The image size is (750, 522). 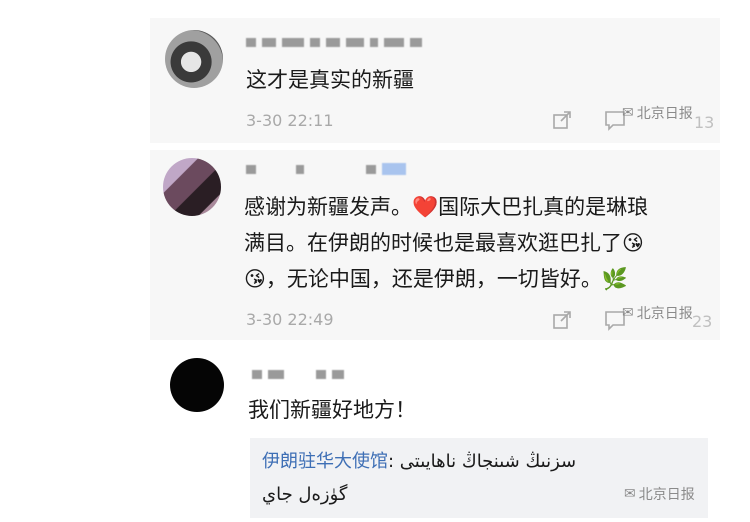 What do you see at coordinates (444, 243) in the screenshot?
I see `comment-text-line: 满目。在伊朗的时候也是最喜欢逛巴扎了😘` at bounding box center [444, 243].